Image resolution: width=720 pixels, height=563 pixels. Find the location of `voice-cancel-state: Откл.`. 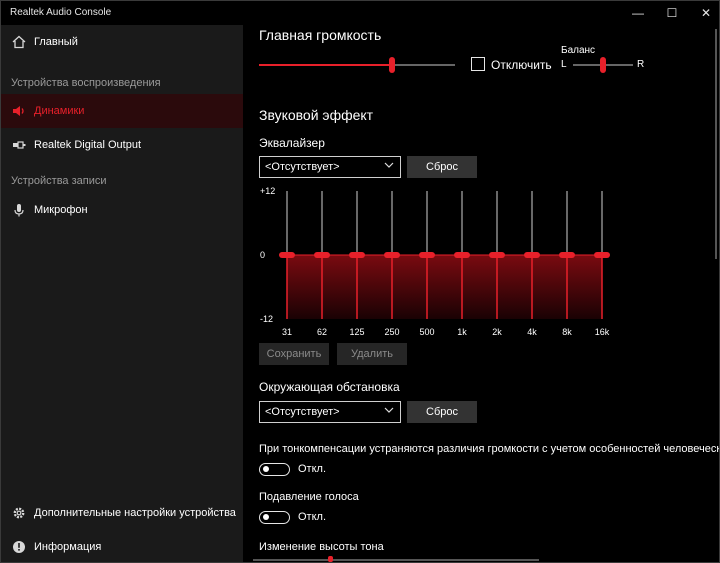

voice-cancel-state: Откл. is located at coordinates (312, 517).